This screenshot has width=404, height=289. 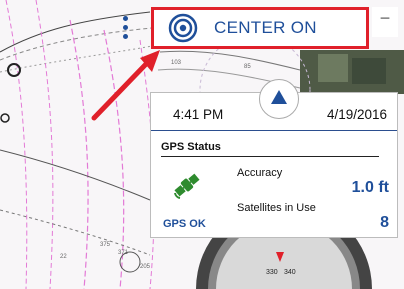 What do you see at coordinates (290, 272) in the screenshot?
I see `compass-label: 340` at bounding box center [290, 272].